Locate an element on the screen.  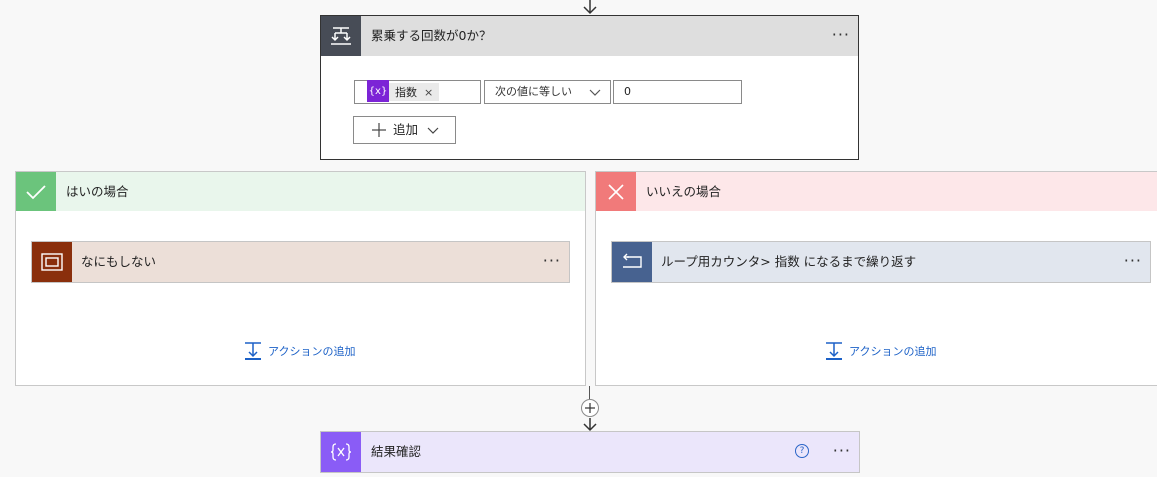
yes-branch-header: はいの場合 is located at coordinates (300, 191).